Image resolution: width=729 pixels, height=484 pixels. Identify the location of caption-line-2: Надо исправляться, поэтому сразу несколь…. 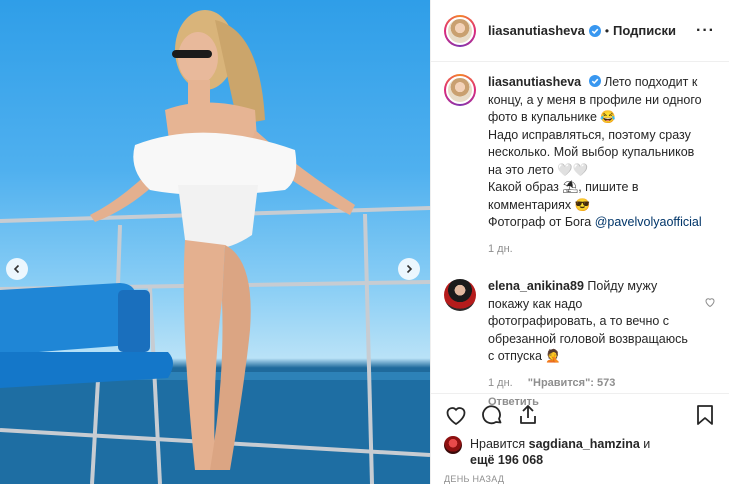
(591, 152).